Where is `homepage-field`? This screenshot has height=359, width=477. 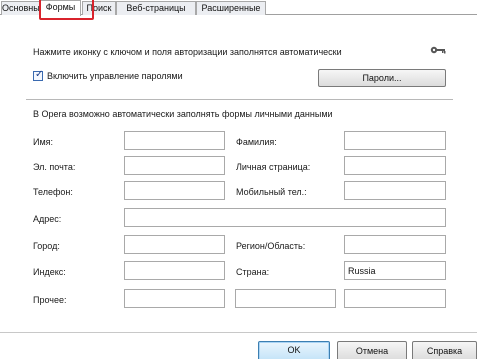
homepage-field is located at coordinates (395, 165).